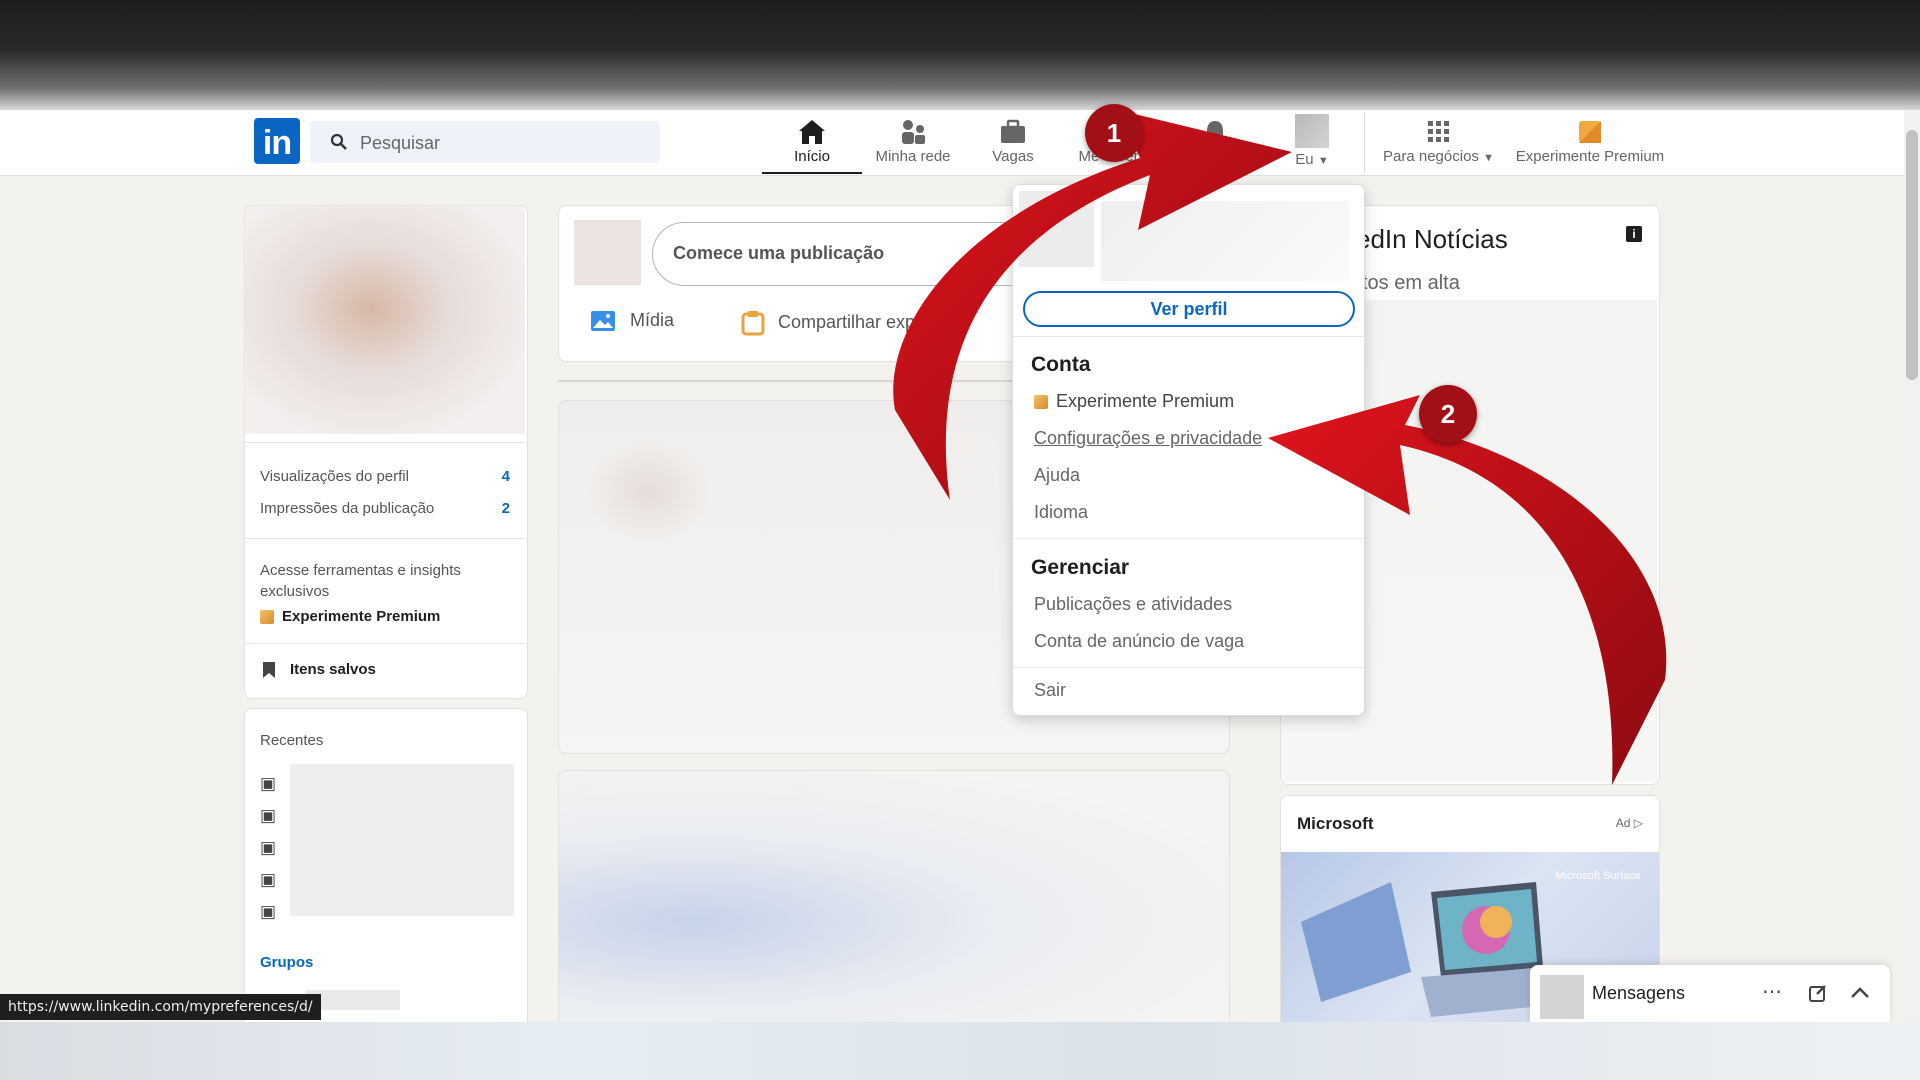  What do you see at coordinates (1448, 414) in the screenshot?
I see `annotation-badge-2: 2` at bounding box center [1448, 414].